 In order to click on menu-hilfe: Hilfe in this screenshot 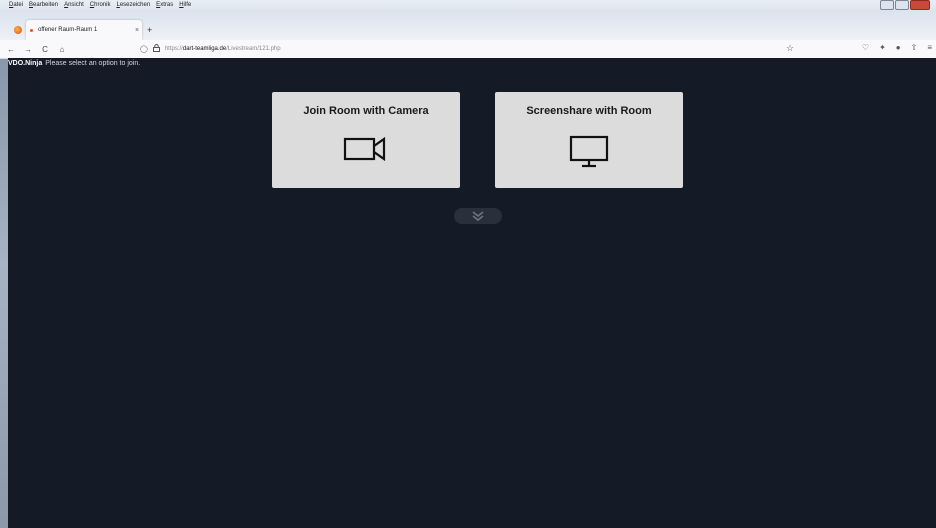, I will do `click(185, 5)`.